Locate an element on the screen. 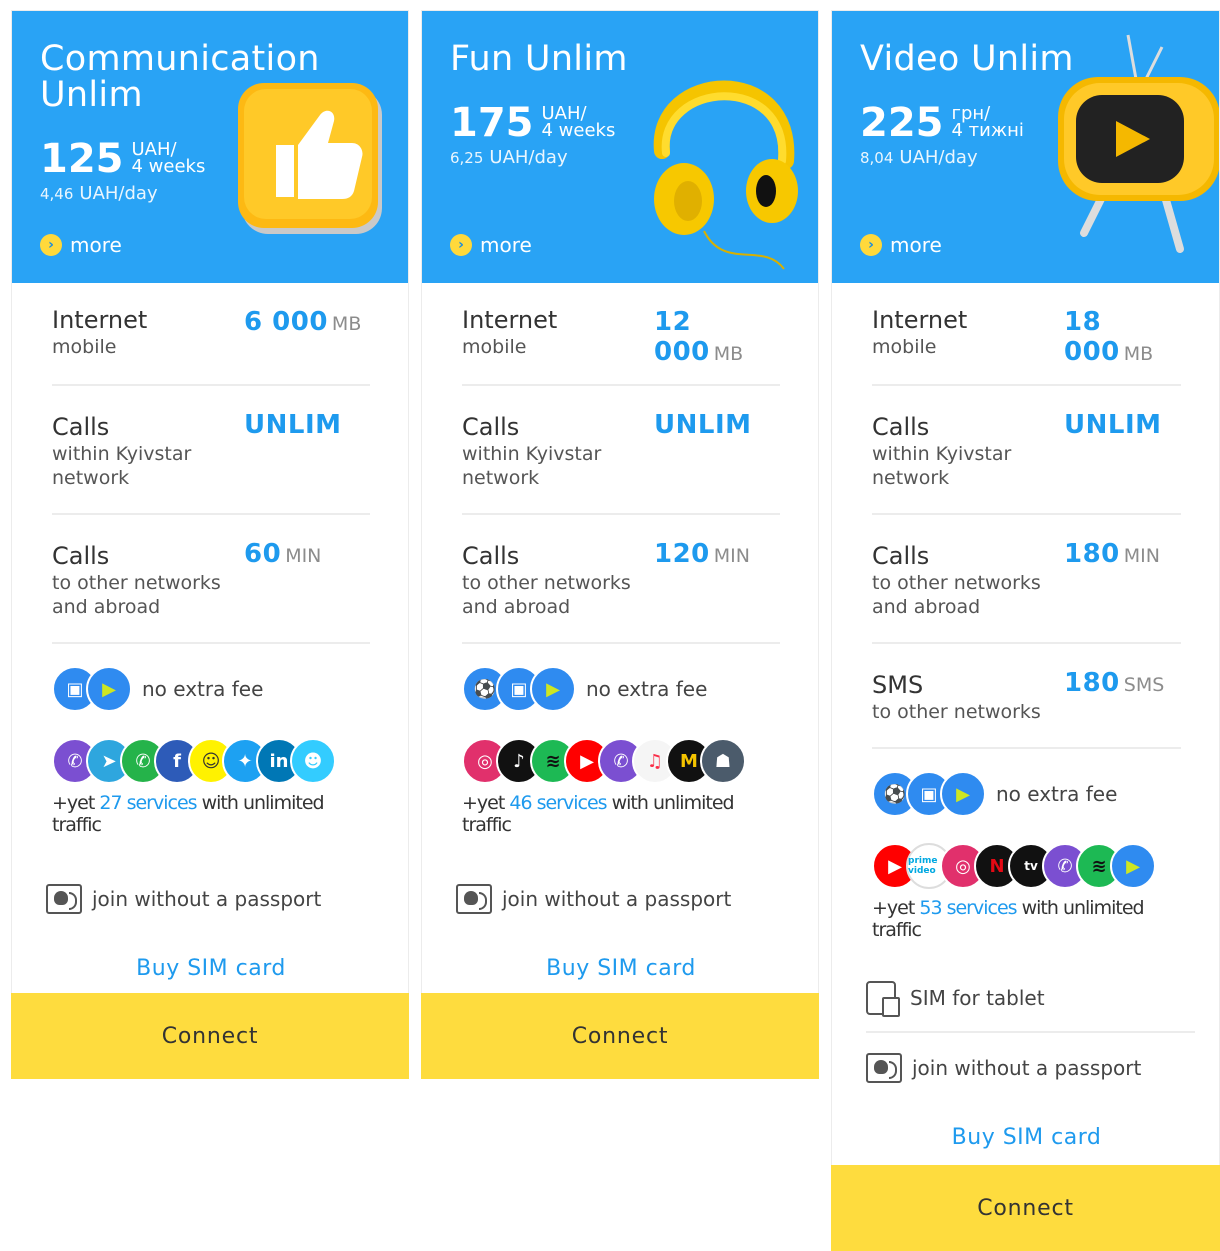 Image resolution: width=1220 pixels, height=1251 pixels. row-value: 180 MIN is located at coordinates (1112, 554).